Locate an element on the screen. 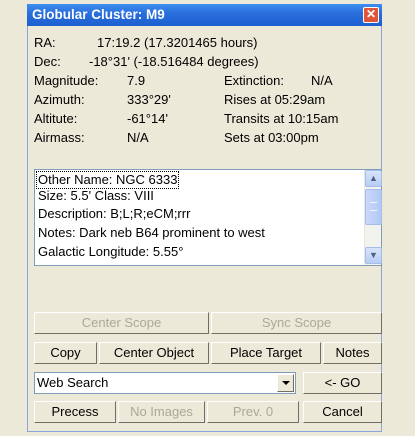 The image size is (415, 436). magnitude-value: 7.9 is located at coordinates (136, 80).